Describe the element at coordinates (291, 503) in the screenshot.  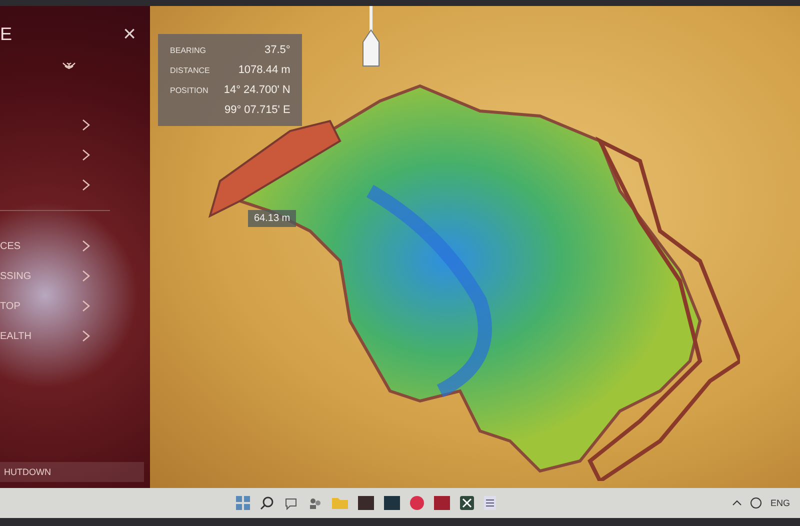
I see `chat-icon` at that location.